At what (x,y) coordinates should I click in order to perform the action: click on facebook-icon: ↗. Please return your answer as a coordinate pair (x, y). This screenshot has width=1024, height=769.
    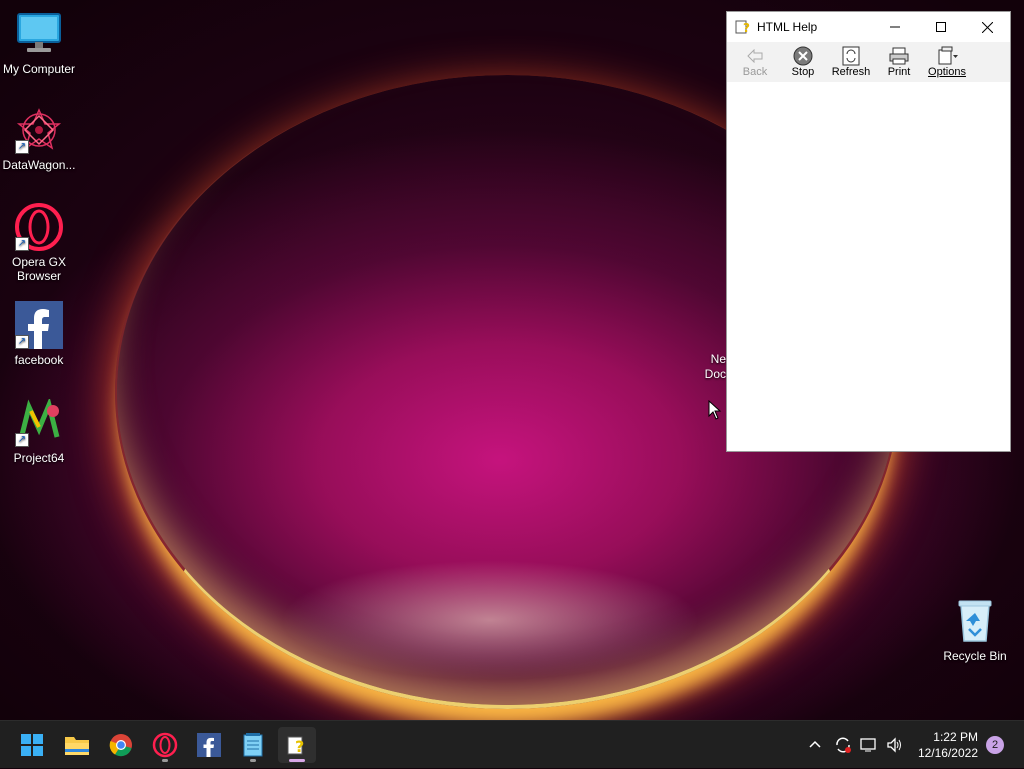
    Looking at the image, I should click on (39, 325).